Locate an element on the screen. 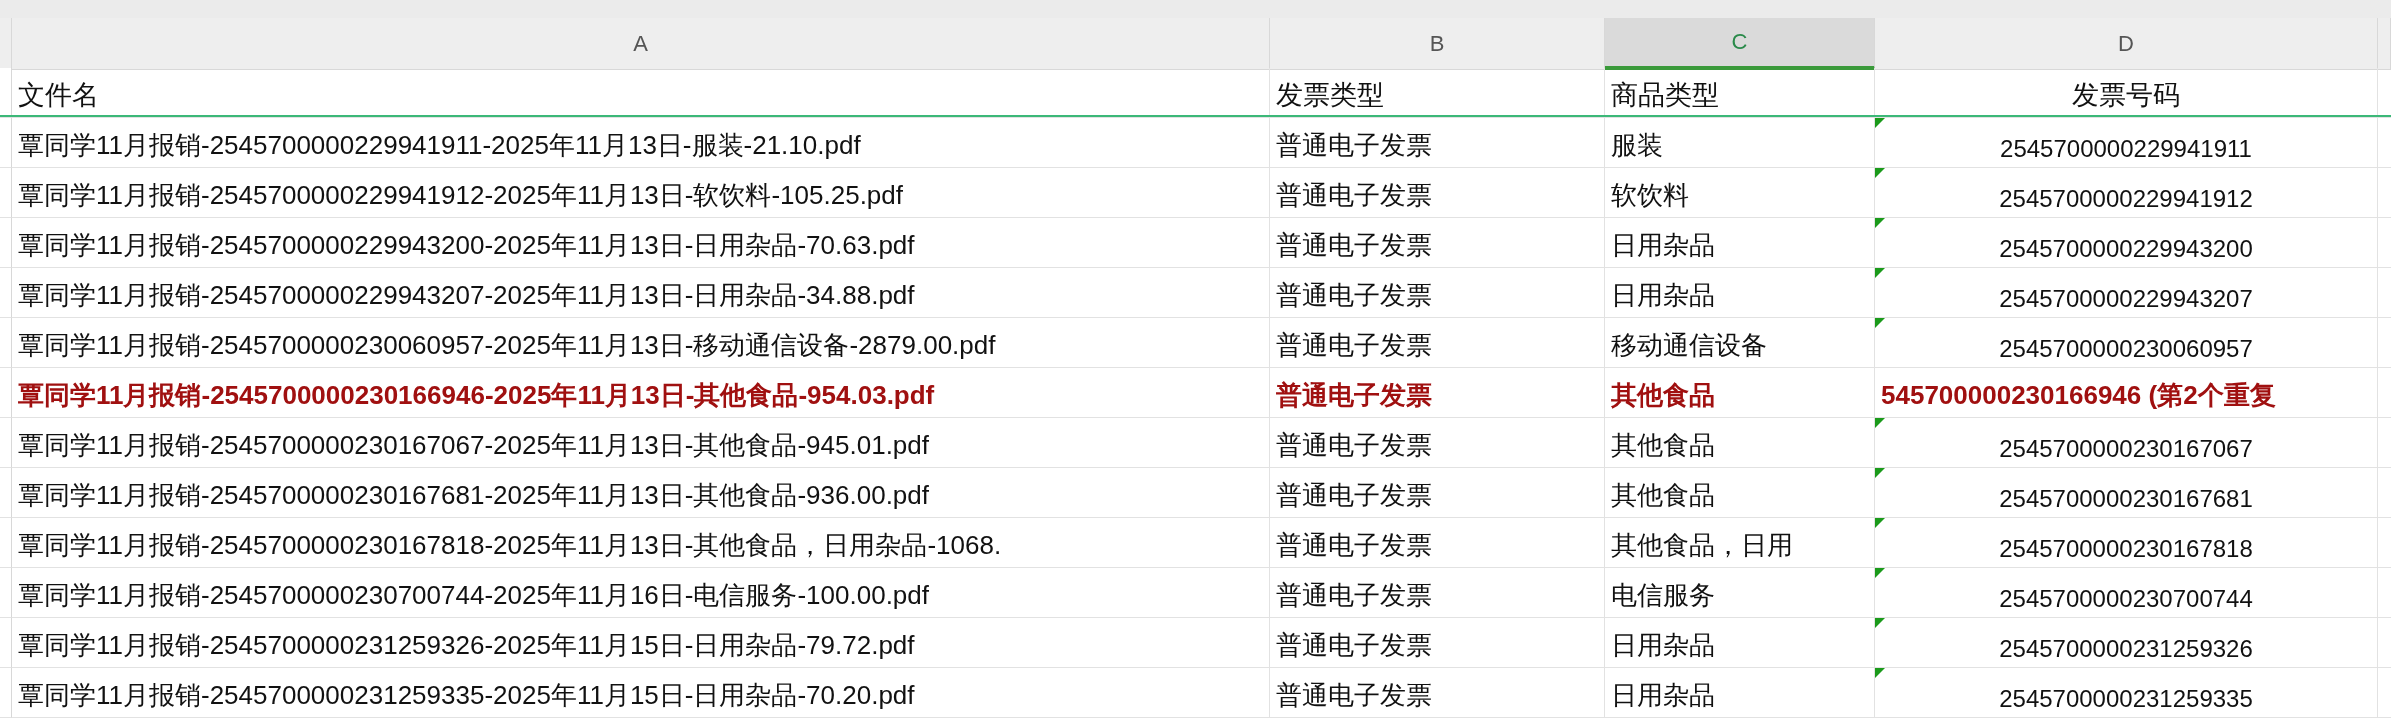  table-cell: 覃同学11月报销-2545700000231259335-2025年11月15日-日用杂品-70.20.pdf is located at coordinates (641, 693).